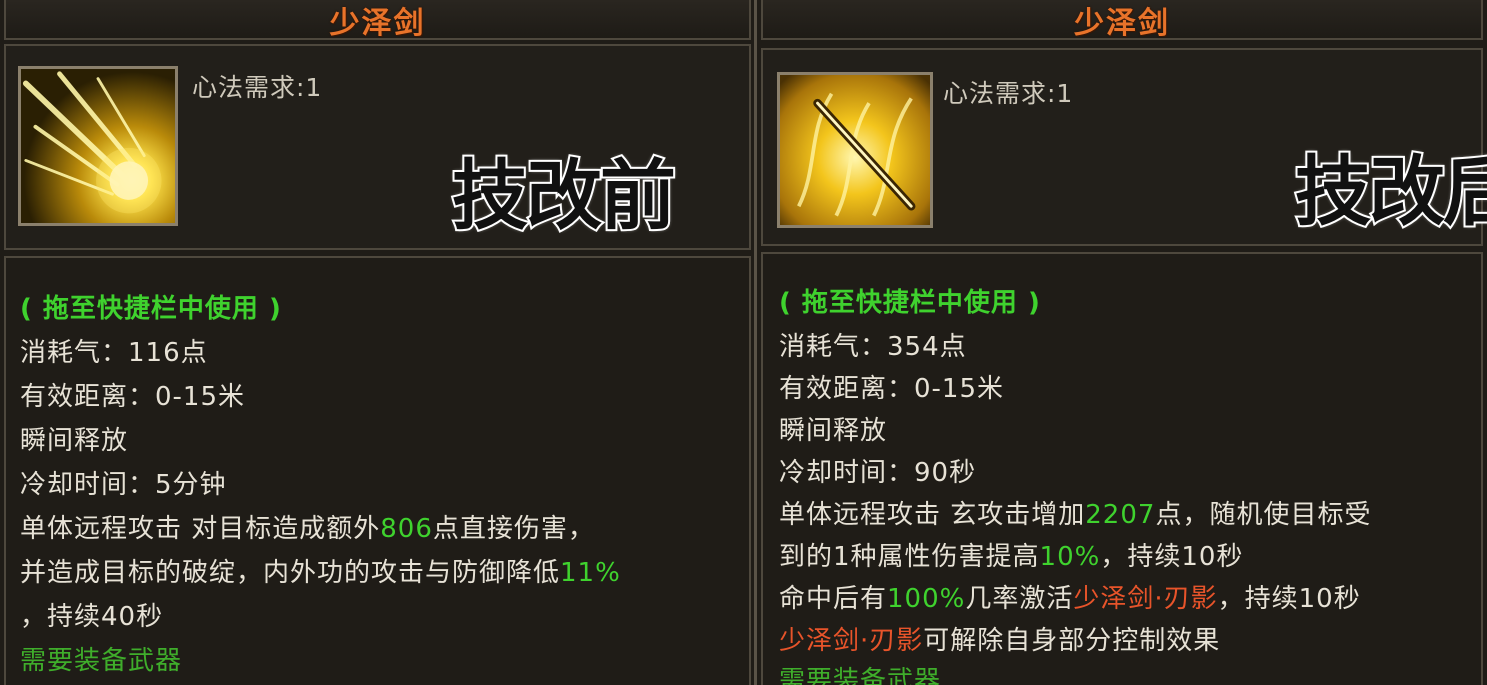 The width and height of the screenshot is (1487, 685). I want to click on reduction-value: 11%, so click(590, 573).